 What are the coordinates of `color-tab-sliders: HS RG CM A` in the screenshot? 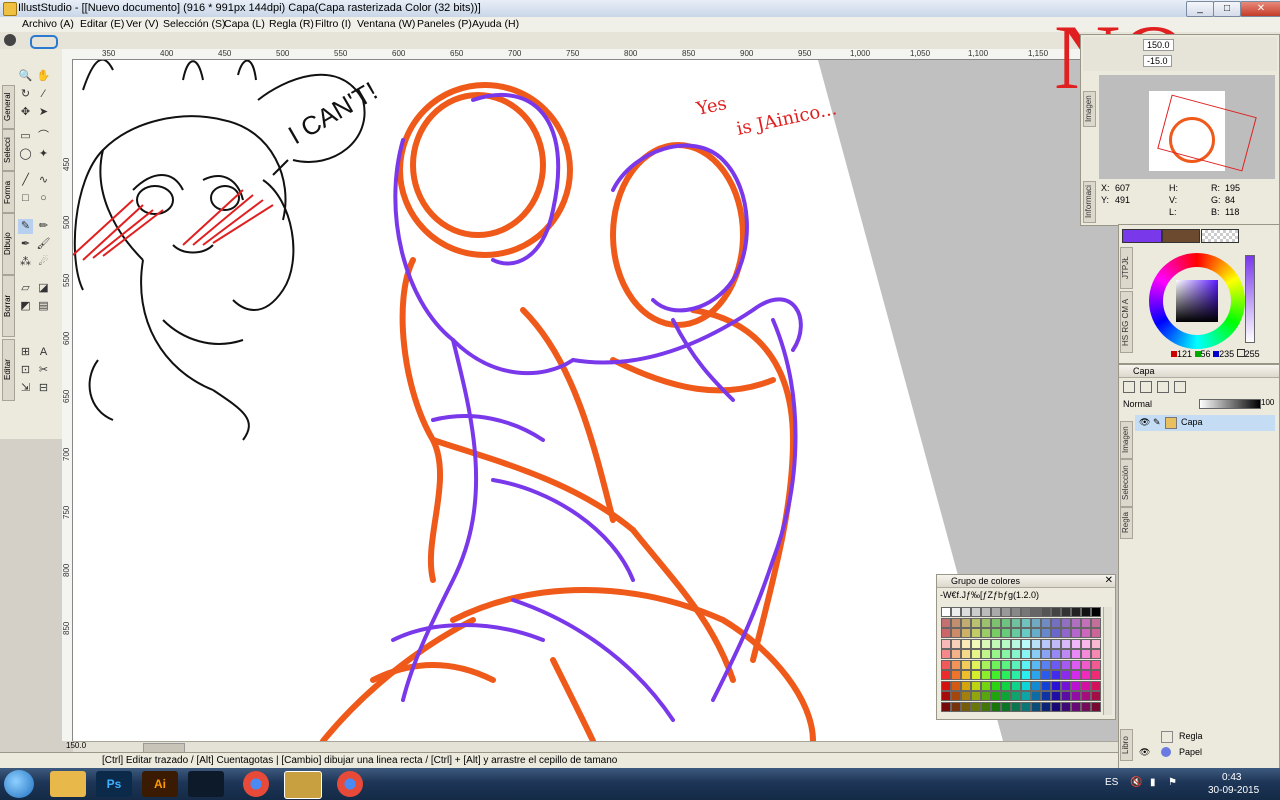 It's located at (1126, 322).